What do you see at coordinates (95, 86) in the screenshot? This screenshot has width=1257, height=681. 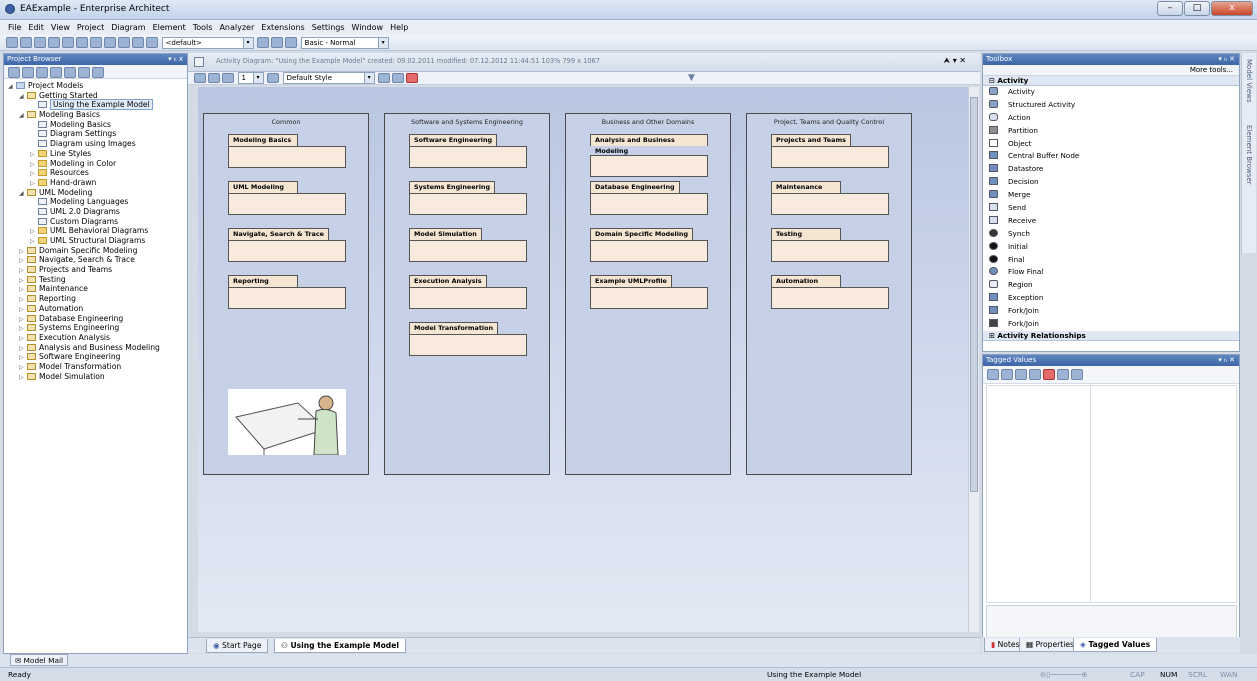 I see `tree-item: ◢ Project Models` at bounding box center [95, 86].